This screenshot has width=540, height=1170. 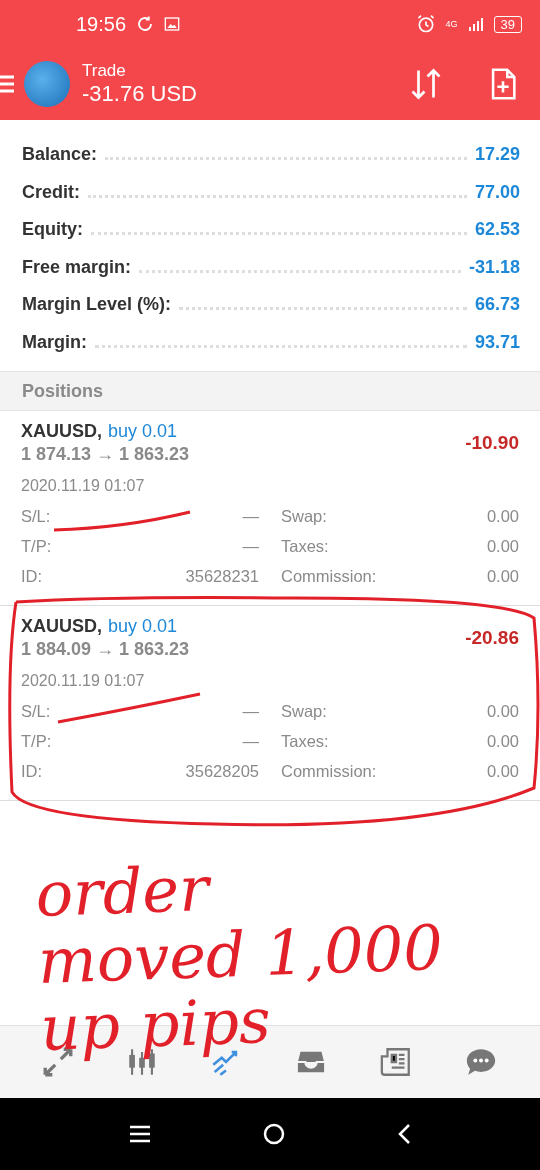 What do you see at coordinates (497, 305) in the screenshot?
I see `summary-value: 66.73` at bounding box center [497, 305].